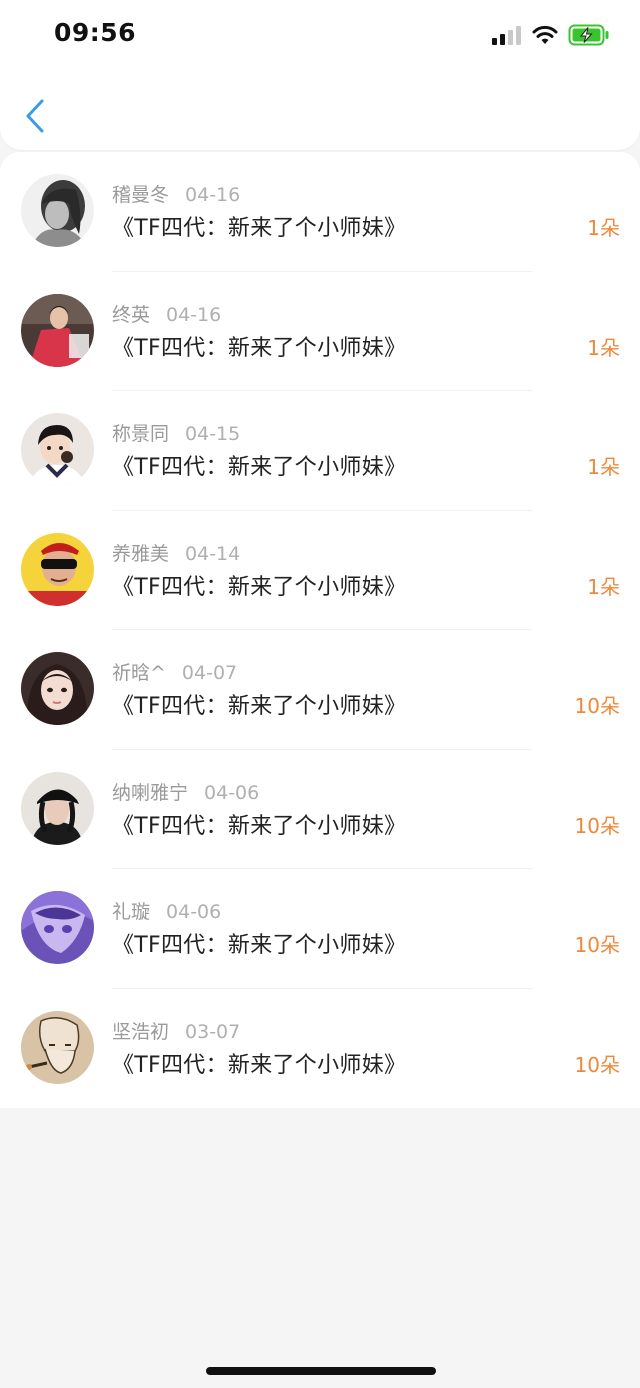 Image resolution: width=640 pixels, height=1388 pixels. What do you see at coordinates (320, 212) in the screenshot?
I see `list-item: 稽曼冬 04-16 《TF四代：新来了个小师妹》 1朵` at bounding box center [320, 212].